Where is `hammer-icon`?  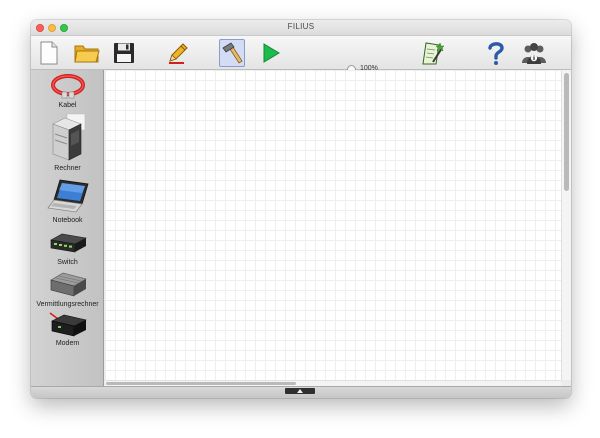 hammer-icon is located at coordinates (232, 53).